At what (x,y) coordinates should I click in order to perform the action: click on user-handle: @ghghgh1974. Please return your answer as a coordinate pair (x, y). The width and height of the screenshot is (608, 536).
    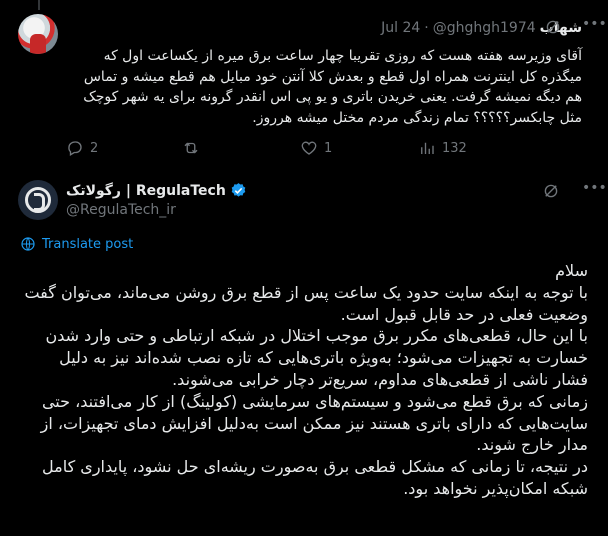
    Looking at the image, I should click on (484, 28).